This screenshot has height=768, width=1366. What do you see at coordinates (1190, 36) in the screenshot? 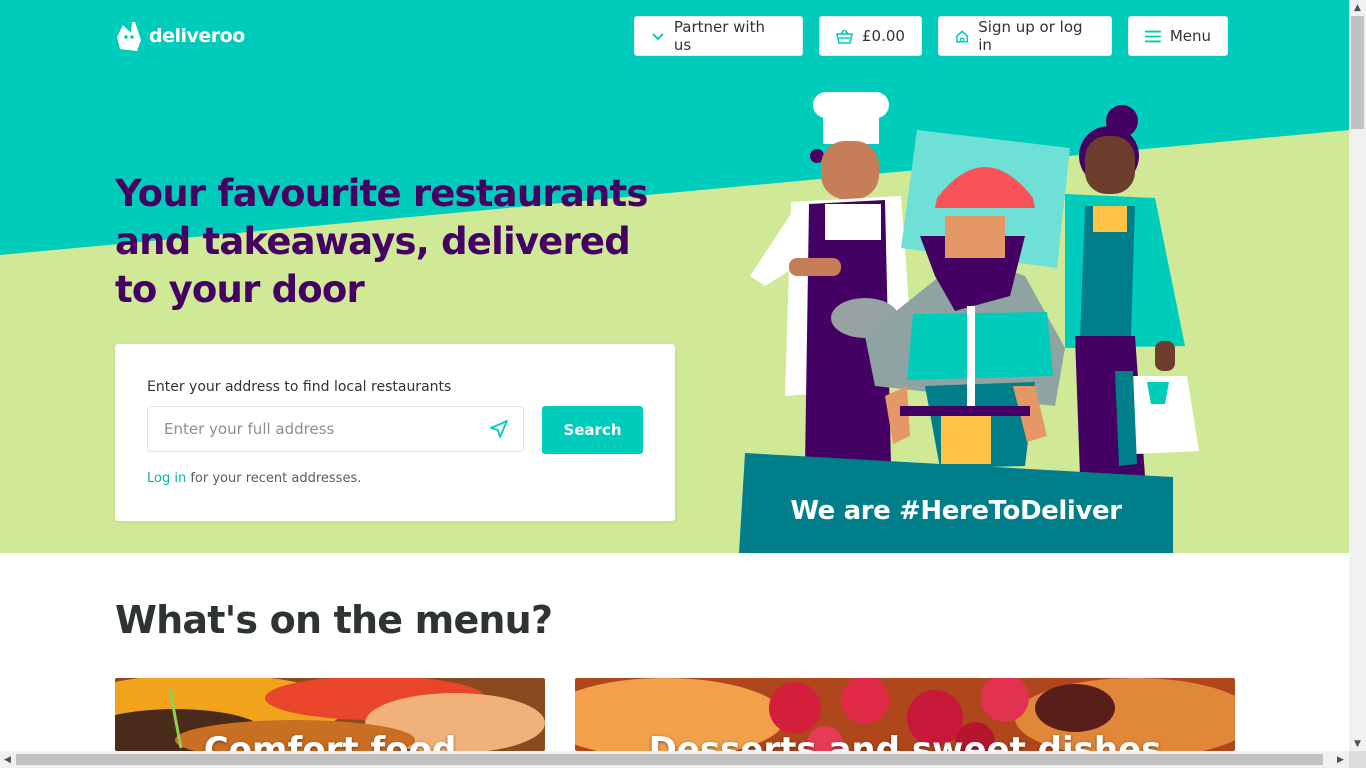
I see `menu-label: Menu` at bounding box center [1190, 36].